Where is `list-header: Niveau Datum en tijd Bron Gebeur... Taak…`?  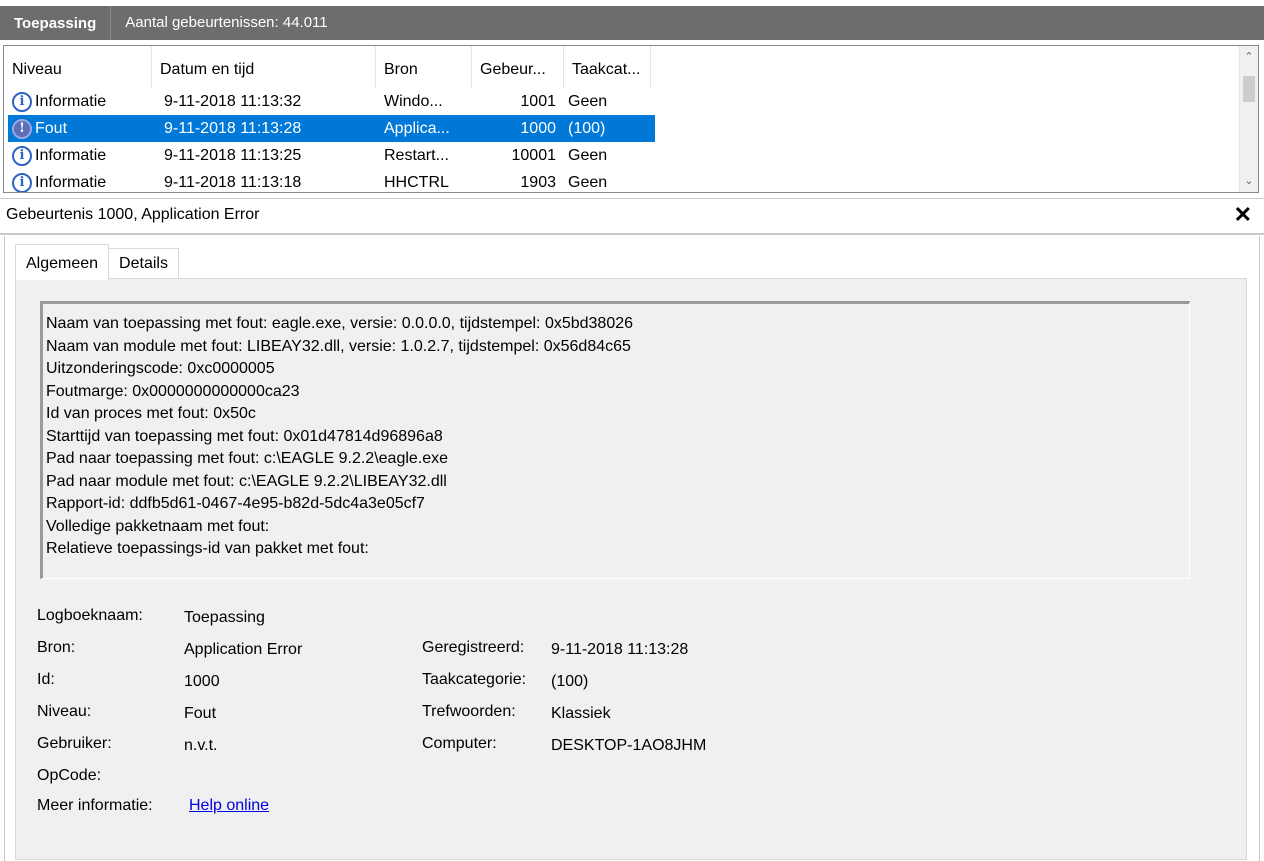 list-header: Niveau Datum en tijd Bron Gebeur... Taak… is located at coordinates (327, 67).